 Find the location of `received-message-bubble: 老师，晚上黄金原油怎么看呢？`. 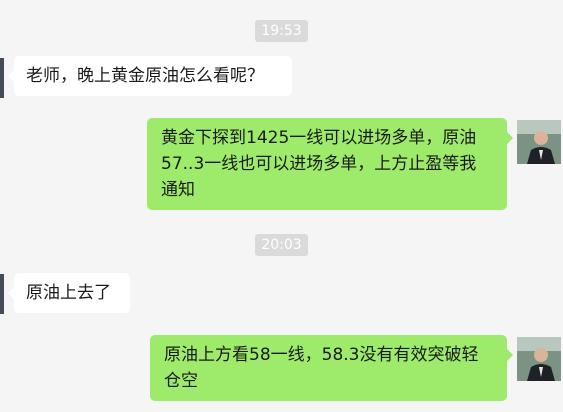

received-message-bubble: 老师，晚上黄金原油怎么看呢？ is located at coordinates (150, 76).